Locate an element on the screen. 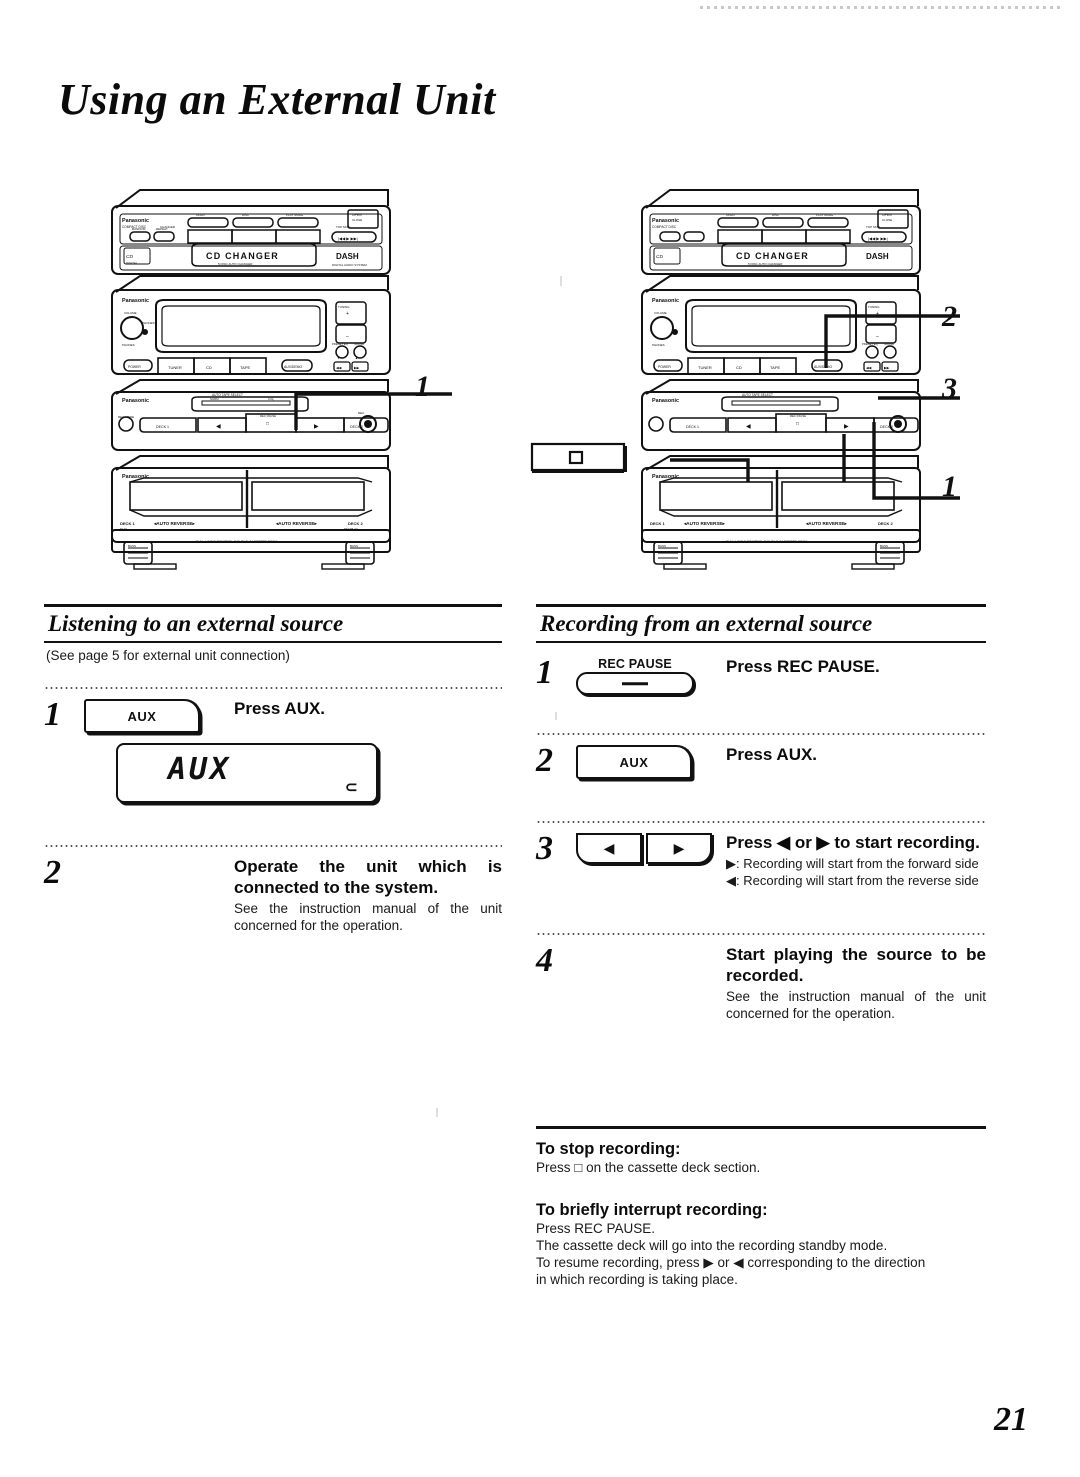 This screenshot has height=1477, width=1080. right-step-2: 2 AUX Press AUX. is located at coordinates (761, 757).